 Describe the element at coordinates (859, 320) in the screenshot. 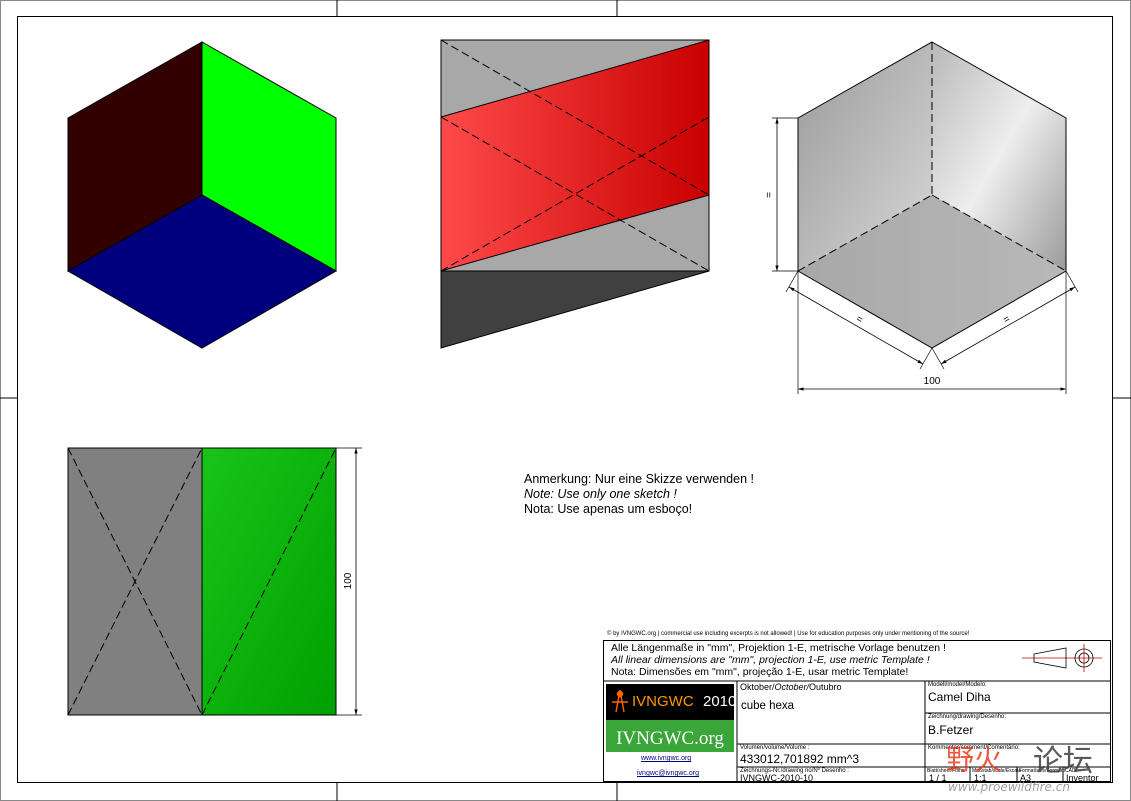

I see `dim-lower-left-label: =` at that location.